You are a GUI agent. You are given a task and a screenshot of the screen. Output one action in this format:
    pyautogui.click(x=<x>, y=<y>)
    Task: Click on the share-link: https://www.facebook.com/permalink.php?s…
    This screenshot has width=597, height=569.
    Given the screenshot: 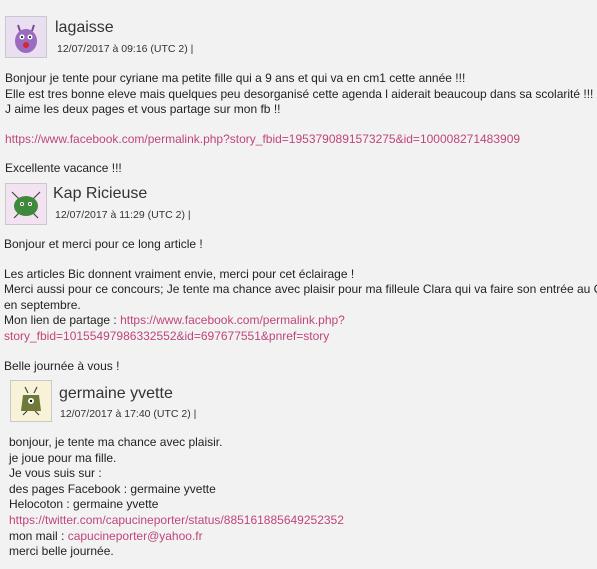 What is the action you would take?
    pyautogui.click(x=262, y=139)
    